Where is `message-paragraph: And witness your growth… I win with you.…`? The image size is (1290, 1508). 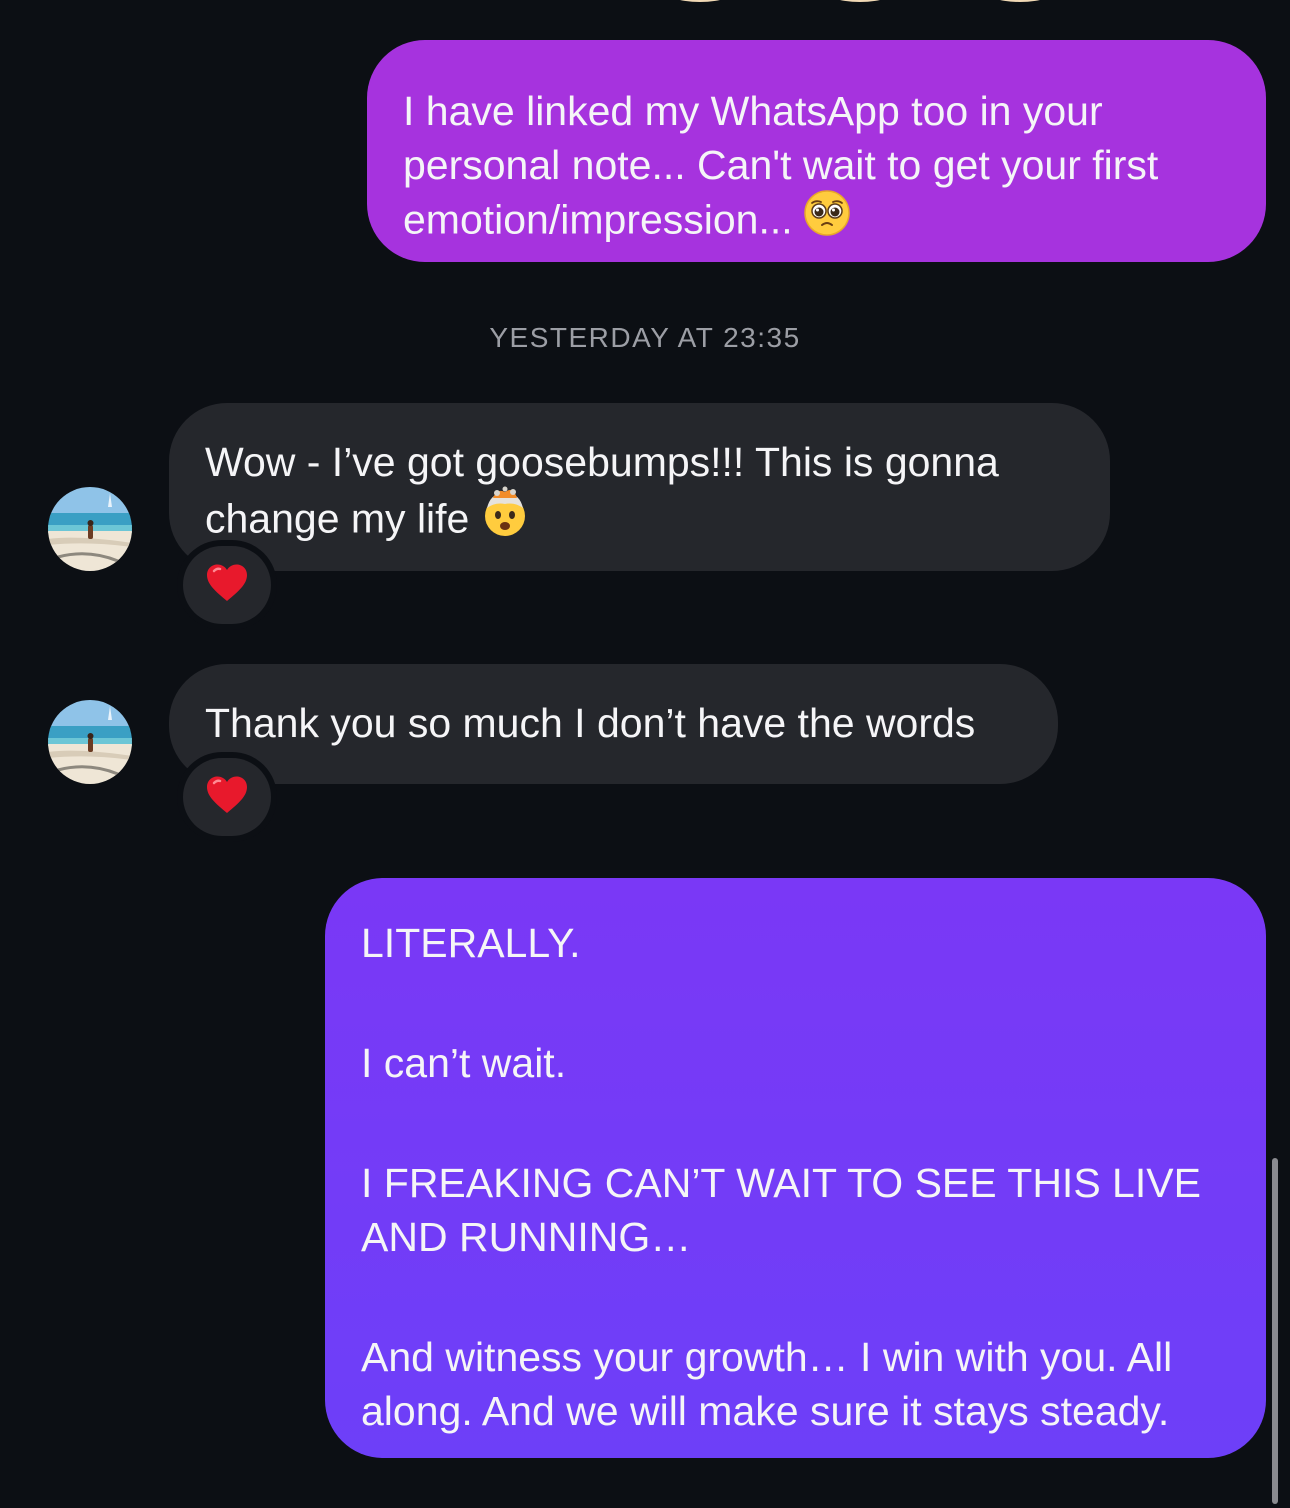
message-paragraph: And witness your growth… I win with you.… is located at coordinates (767, 1384).